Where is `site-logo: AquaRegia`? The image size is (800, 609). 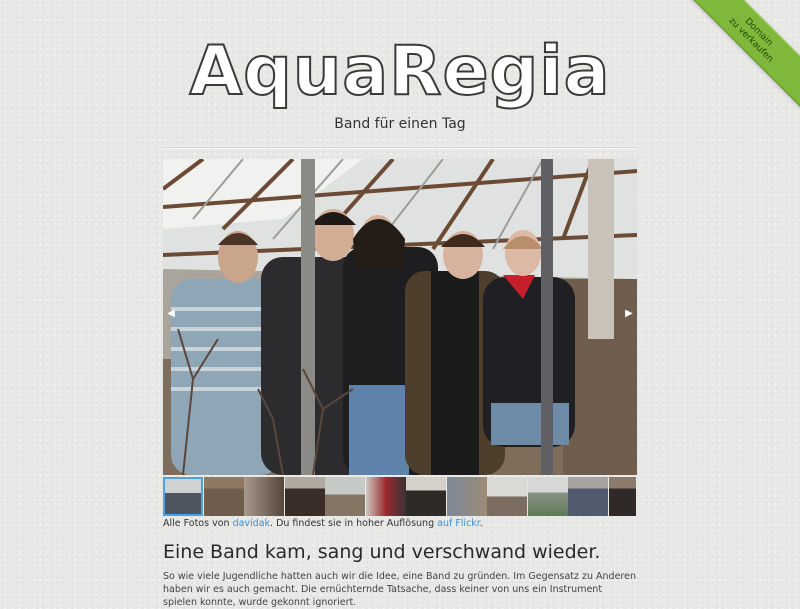 site-logo: AquaRegia is located at coordinates (400, 72).